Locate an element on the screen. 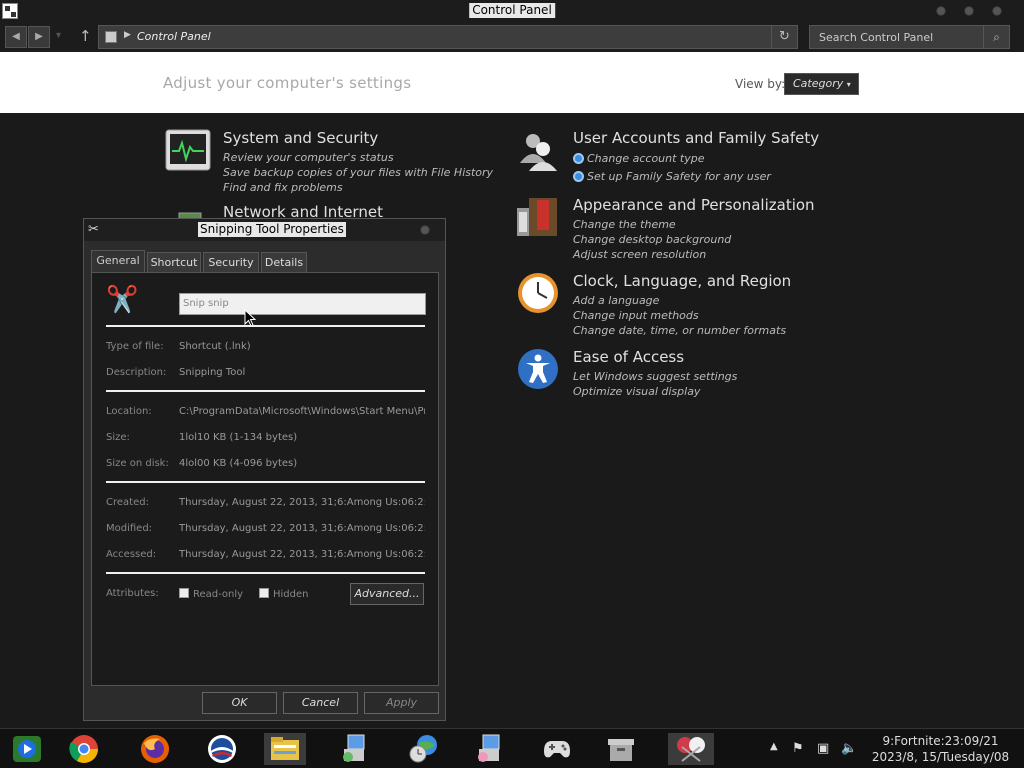 This screenshot has height=768, width=1024. link-review-status: Review your computer's status is located at coordinates (358, 157).